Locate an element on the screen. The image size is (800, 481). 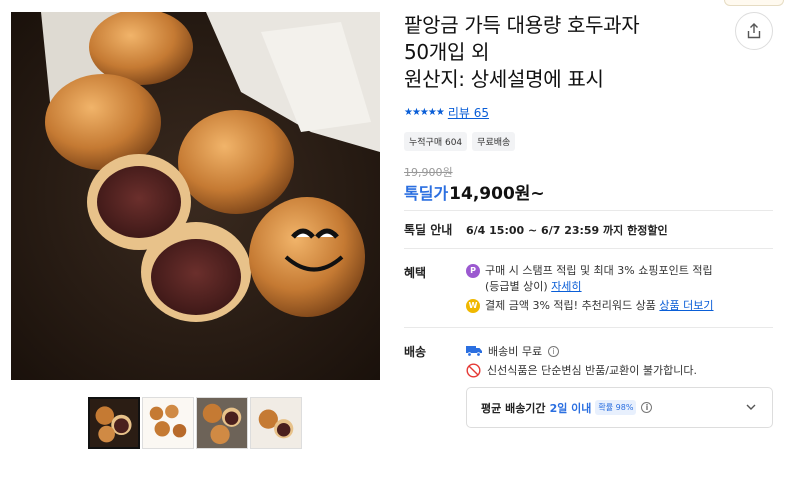
benefit-reward-desc: 결제 금액 3% 적립! 추천리워드 상품 is located at coordinates (570, 305).